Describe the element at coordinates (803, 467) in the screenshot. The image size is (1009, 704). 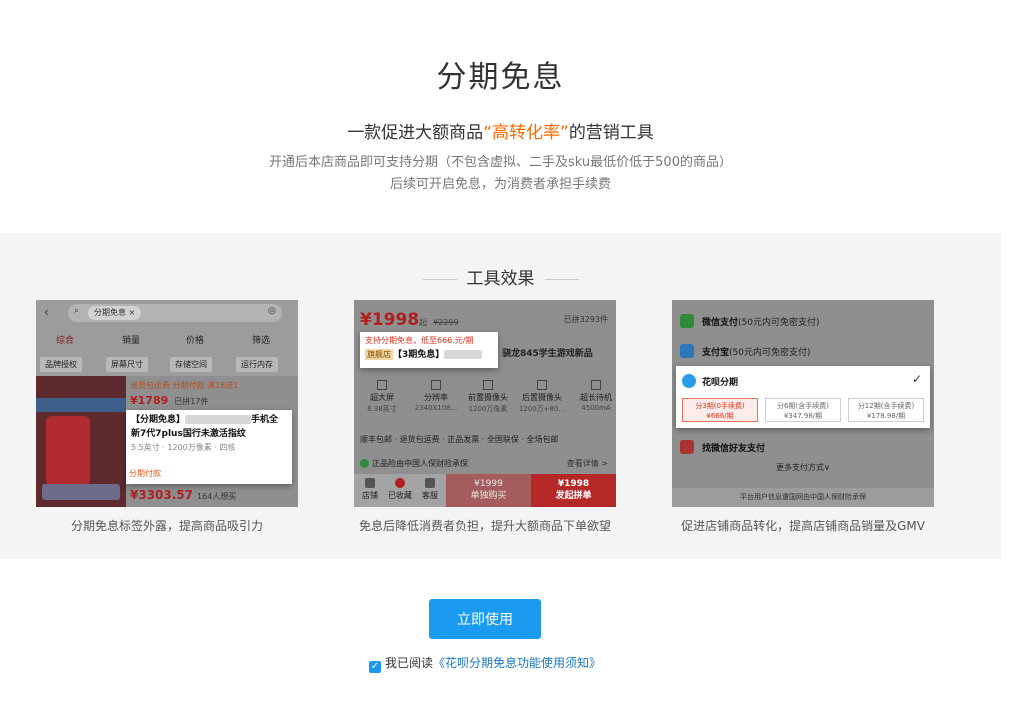
I see `more-pay-methods: 更多支付方式∨` at that location.